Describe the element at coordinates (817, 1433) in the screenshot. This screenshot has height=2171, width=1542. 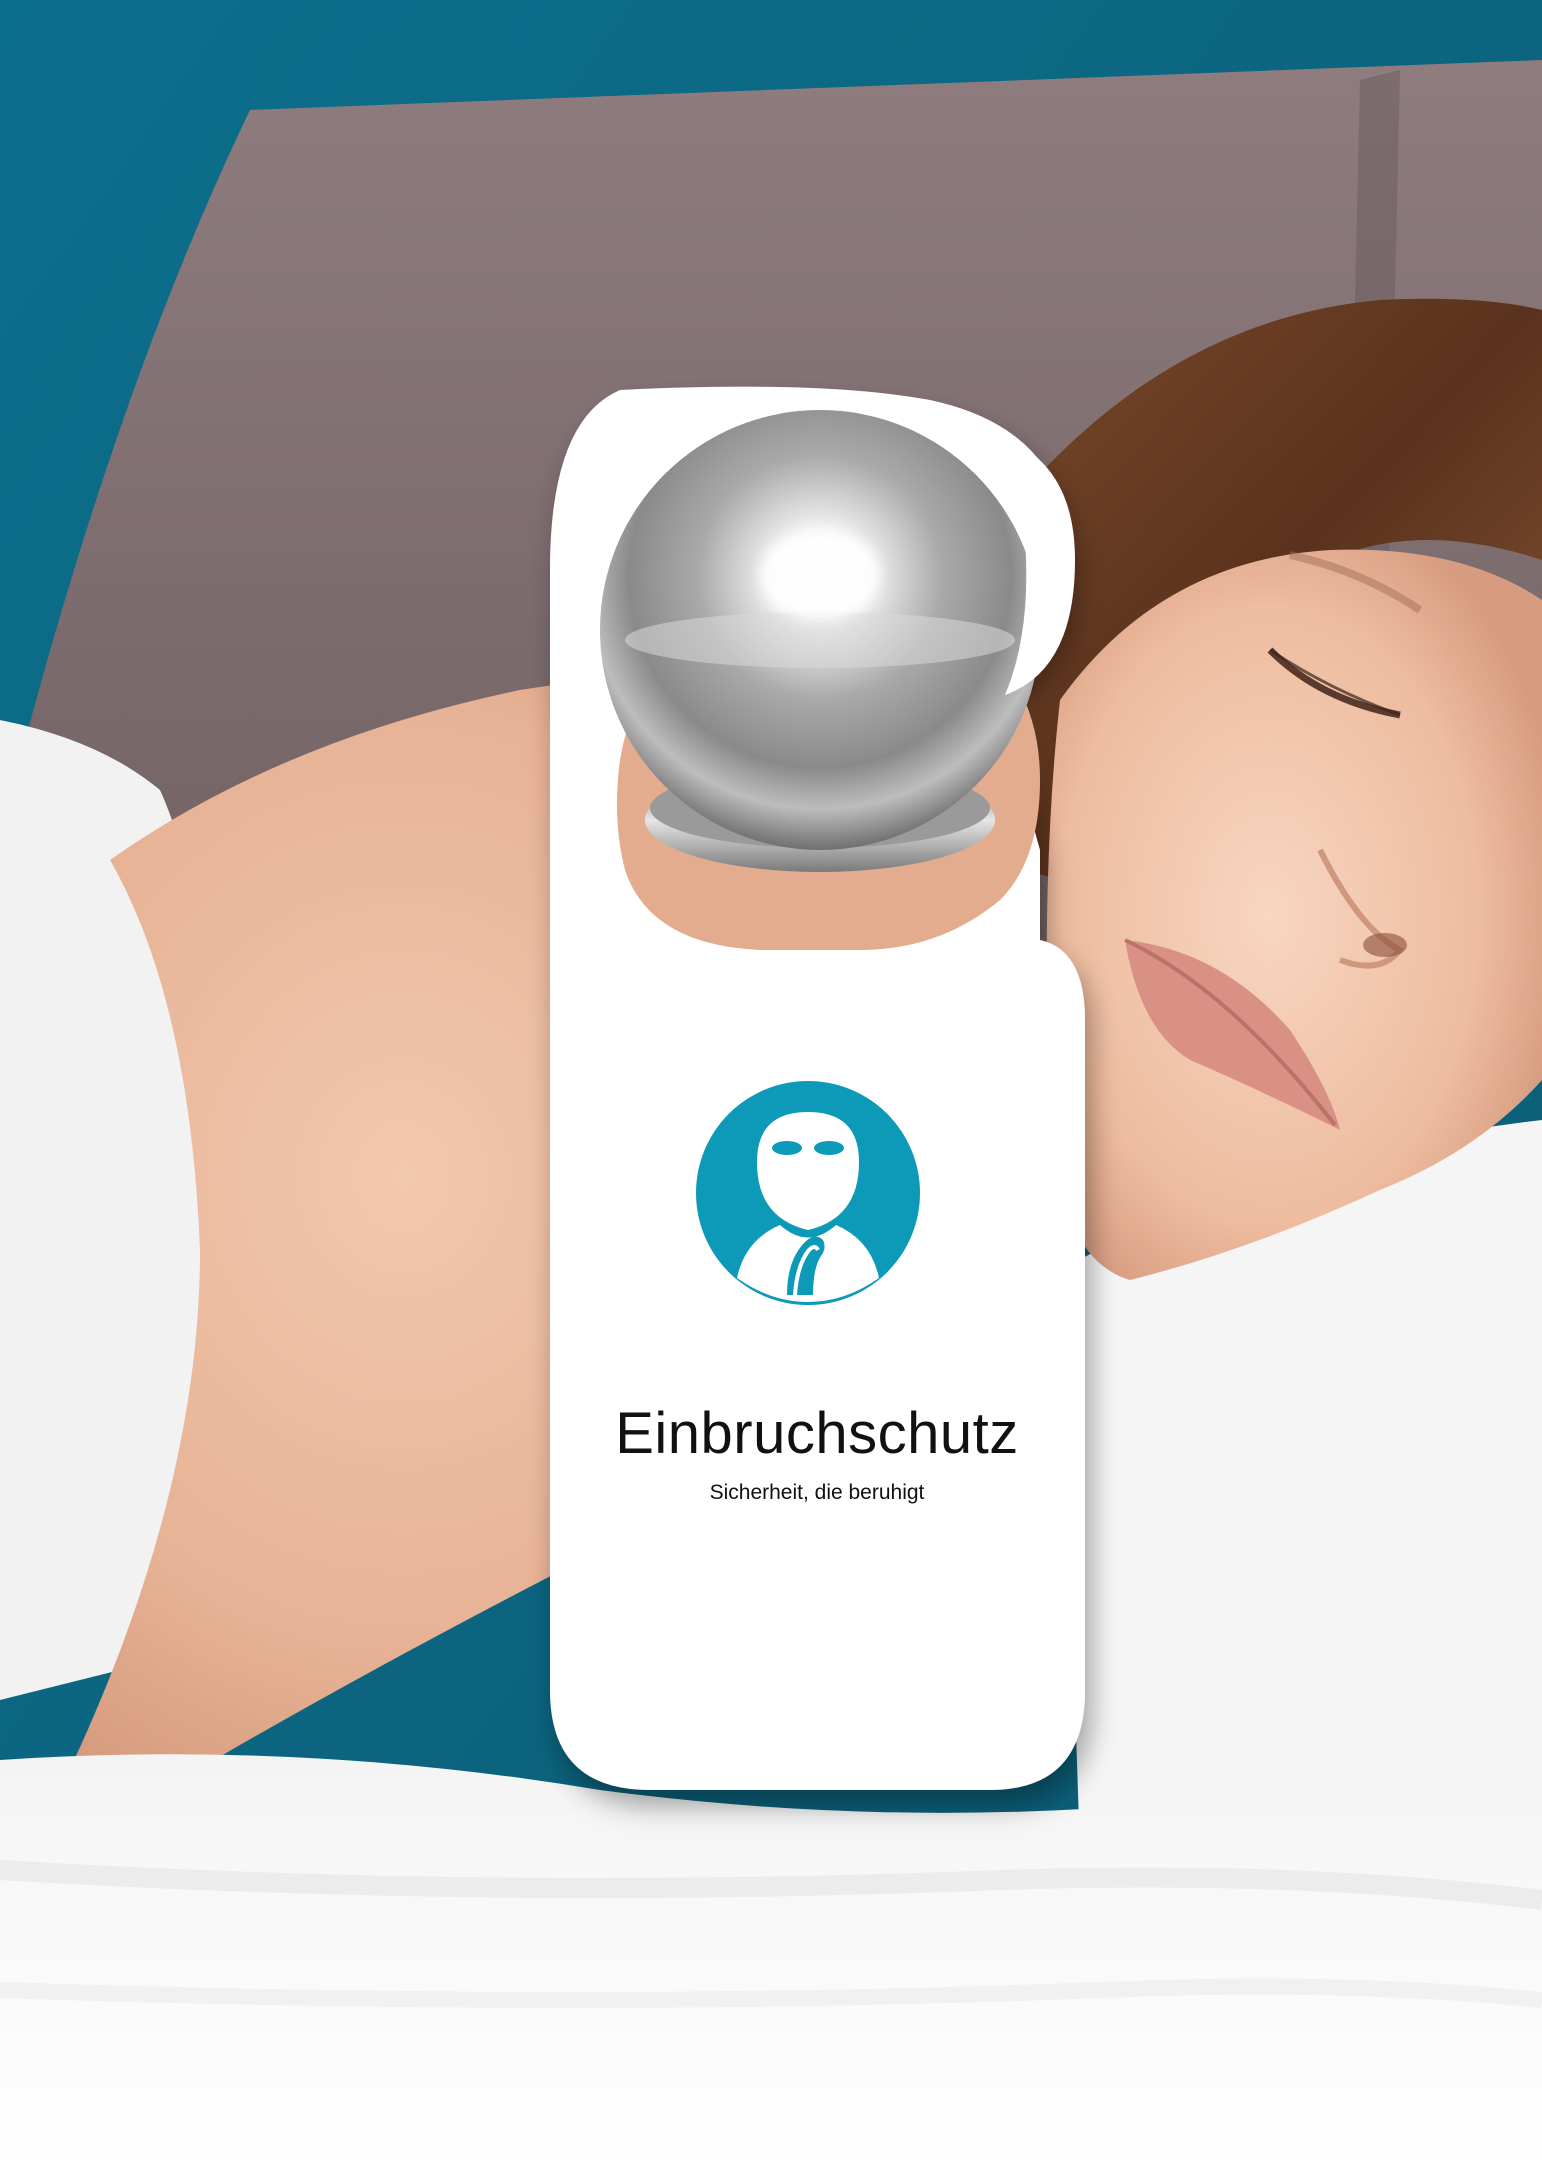
I see `hanger-title: Einbruchschutz` at that location.